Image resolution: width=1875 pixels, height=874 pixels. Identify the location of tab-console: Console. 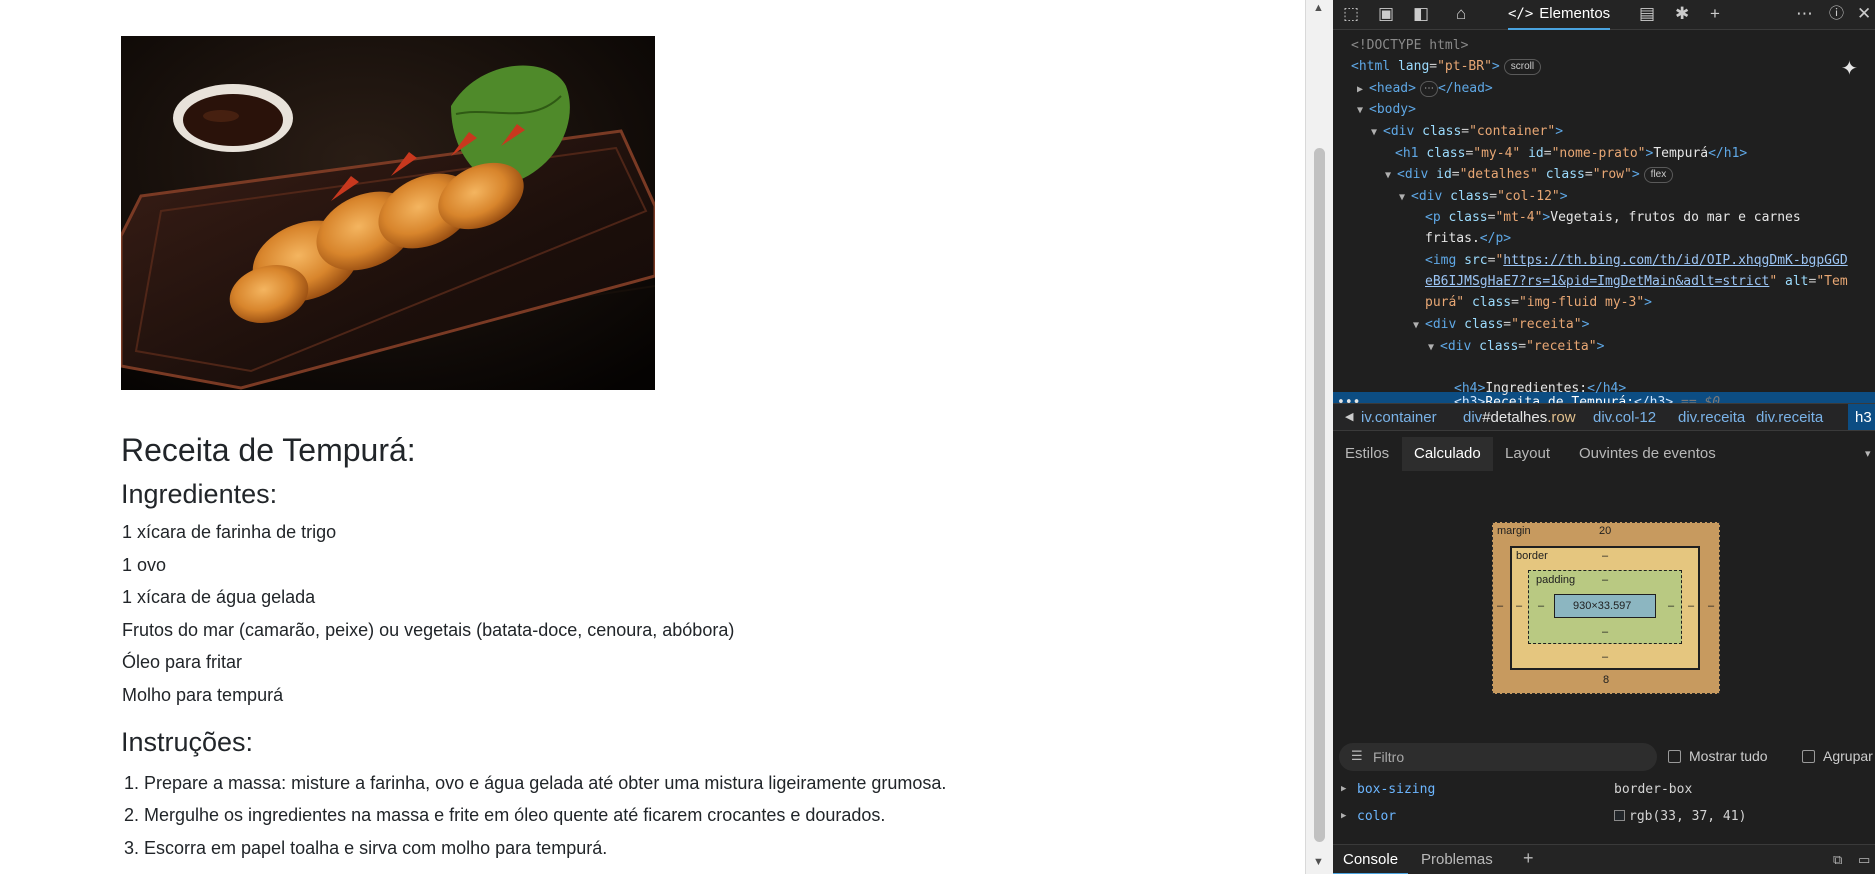
(1371, 859).